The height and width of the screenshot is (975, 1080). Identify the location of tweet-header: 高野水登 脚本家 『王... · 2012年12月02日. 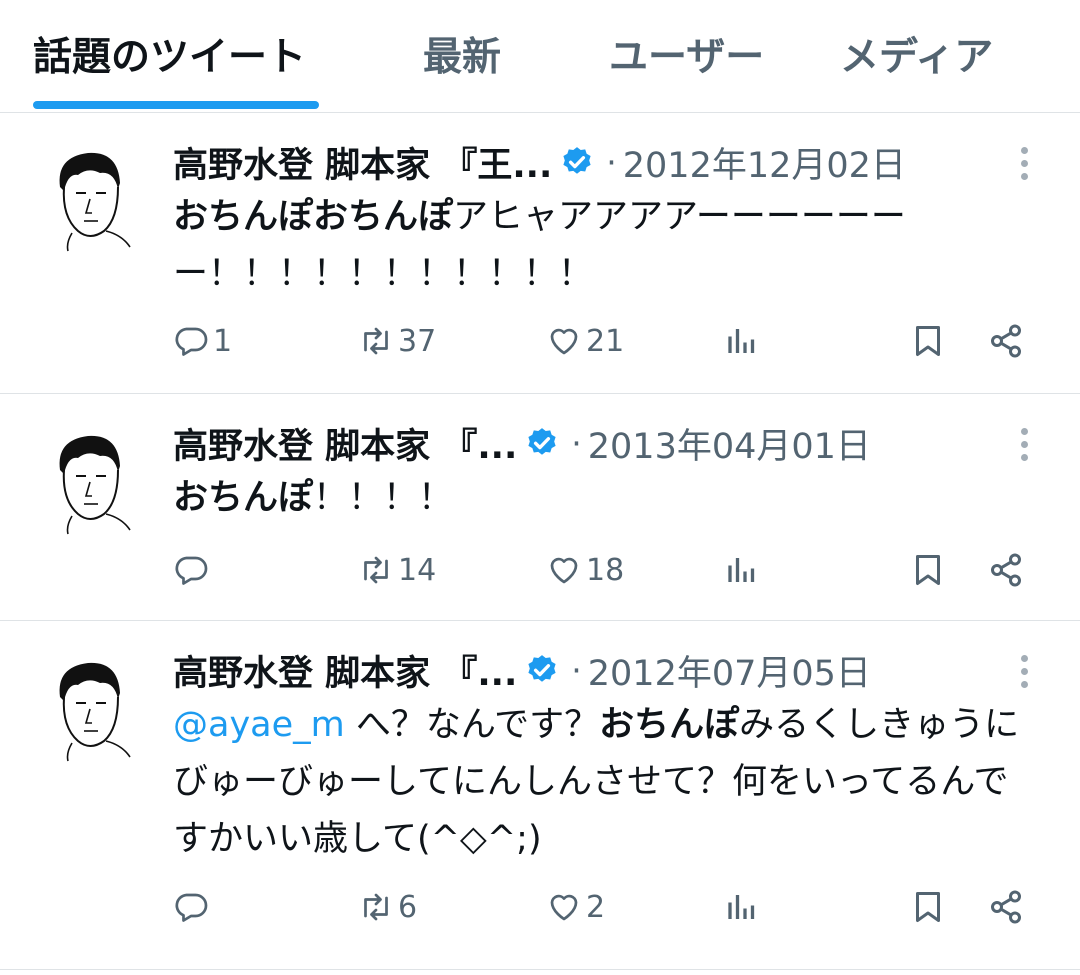
(539, 162).